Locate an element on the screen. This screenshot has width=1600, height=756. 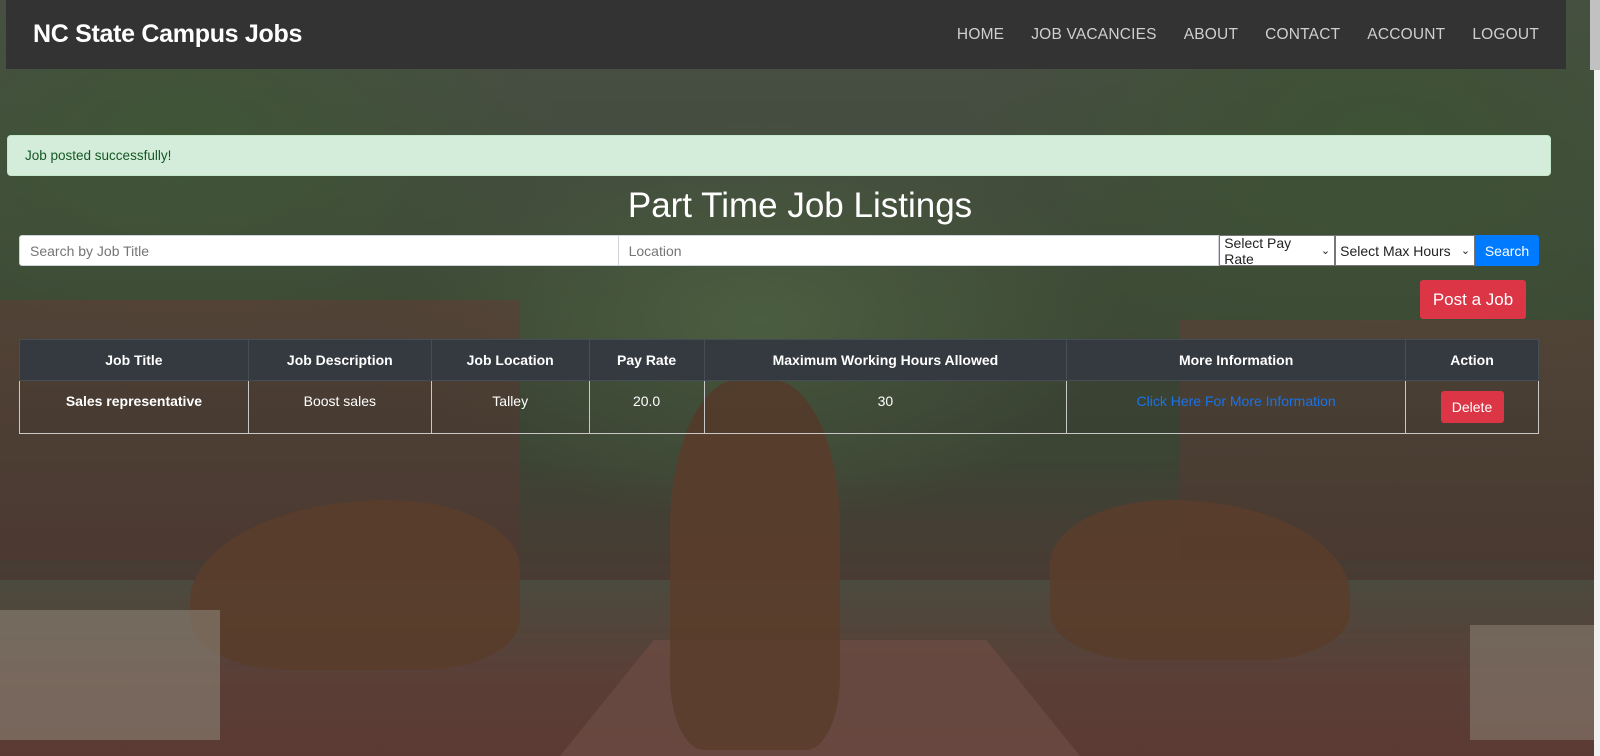
pay-rate-select: Select Pay Rate ⌄ is located at coordinates (1277, 250).